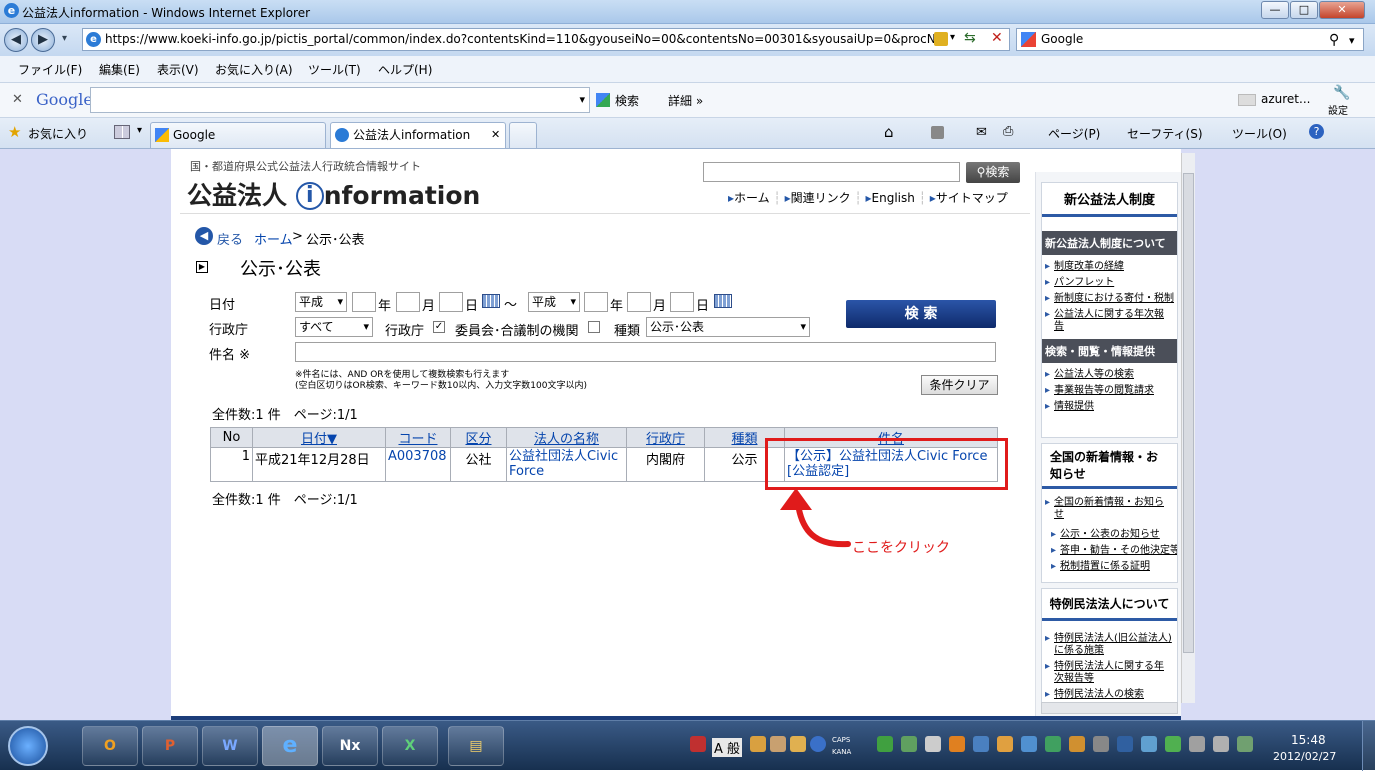 This screenshot has width=1375, height=771. What do you see at coordinates (476, 746) in the screenshot?
I see `explorer-taskbar-icon: ▤` at bounding box center [476, 746].